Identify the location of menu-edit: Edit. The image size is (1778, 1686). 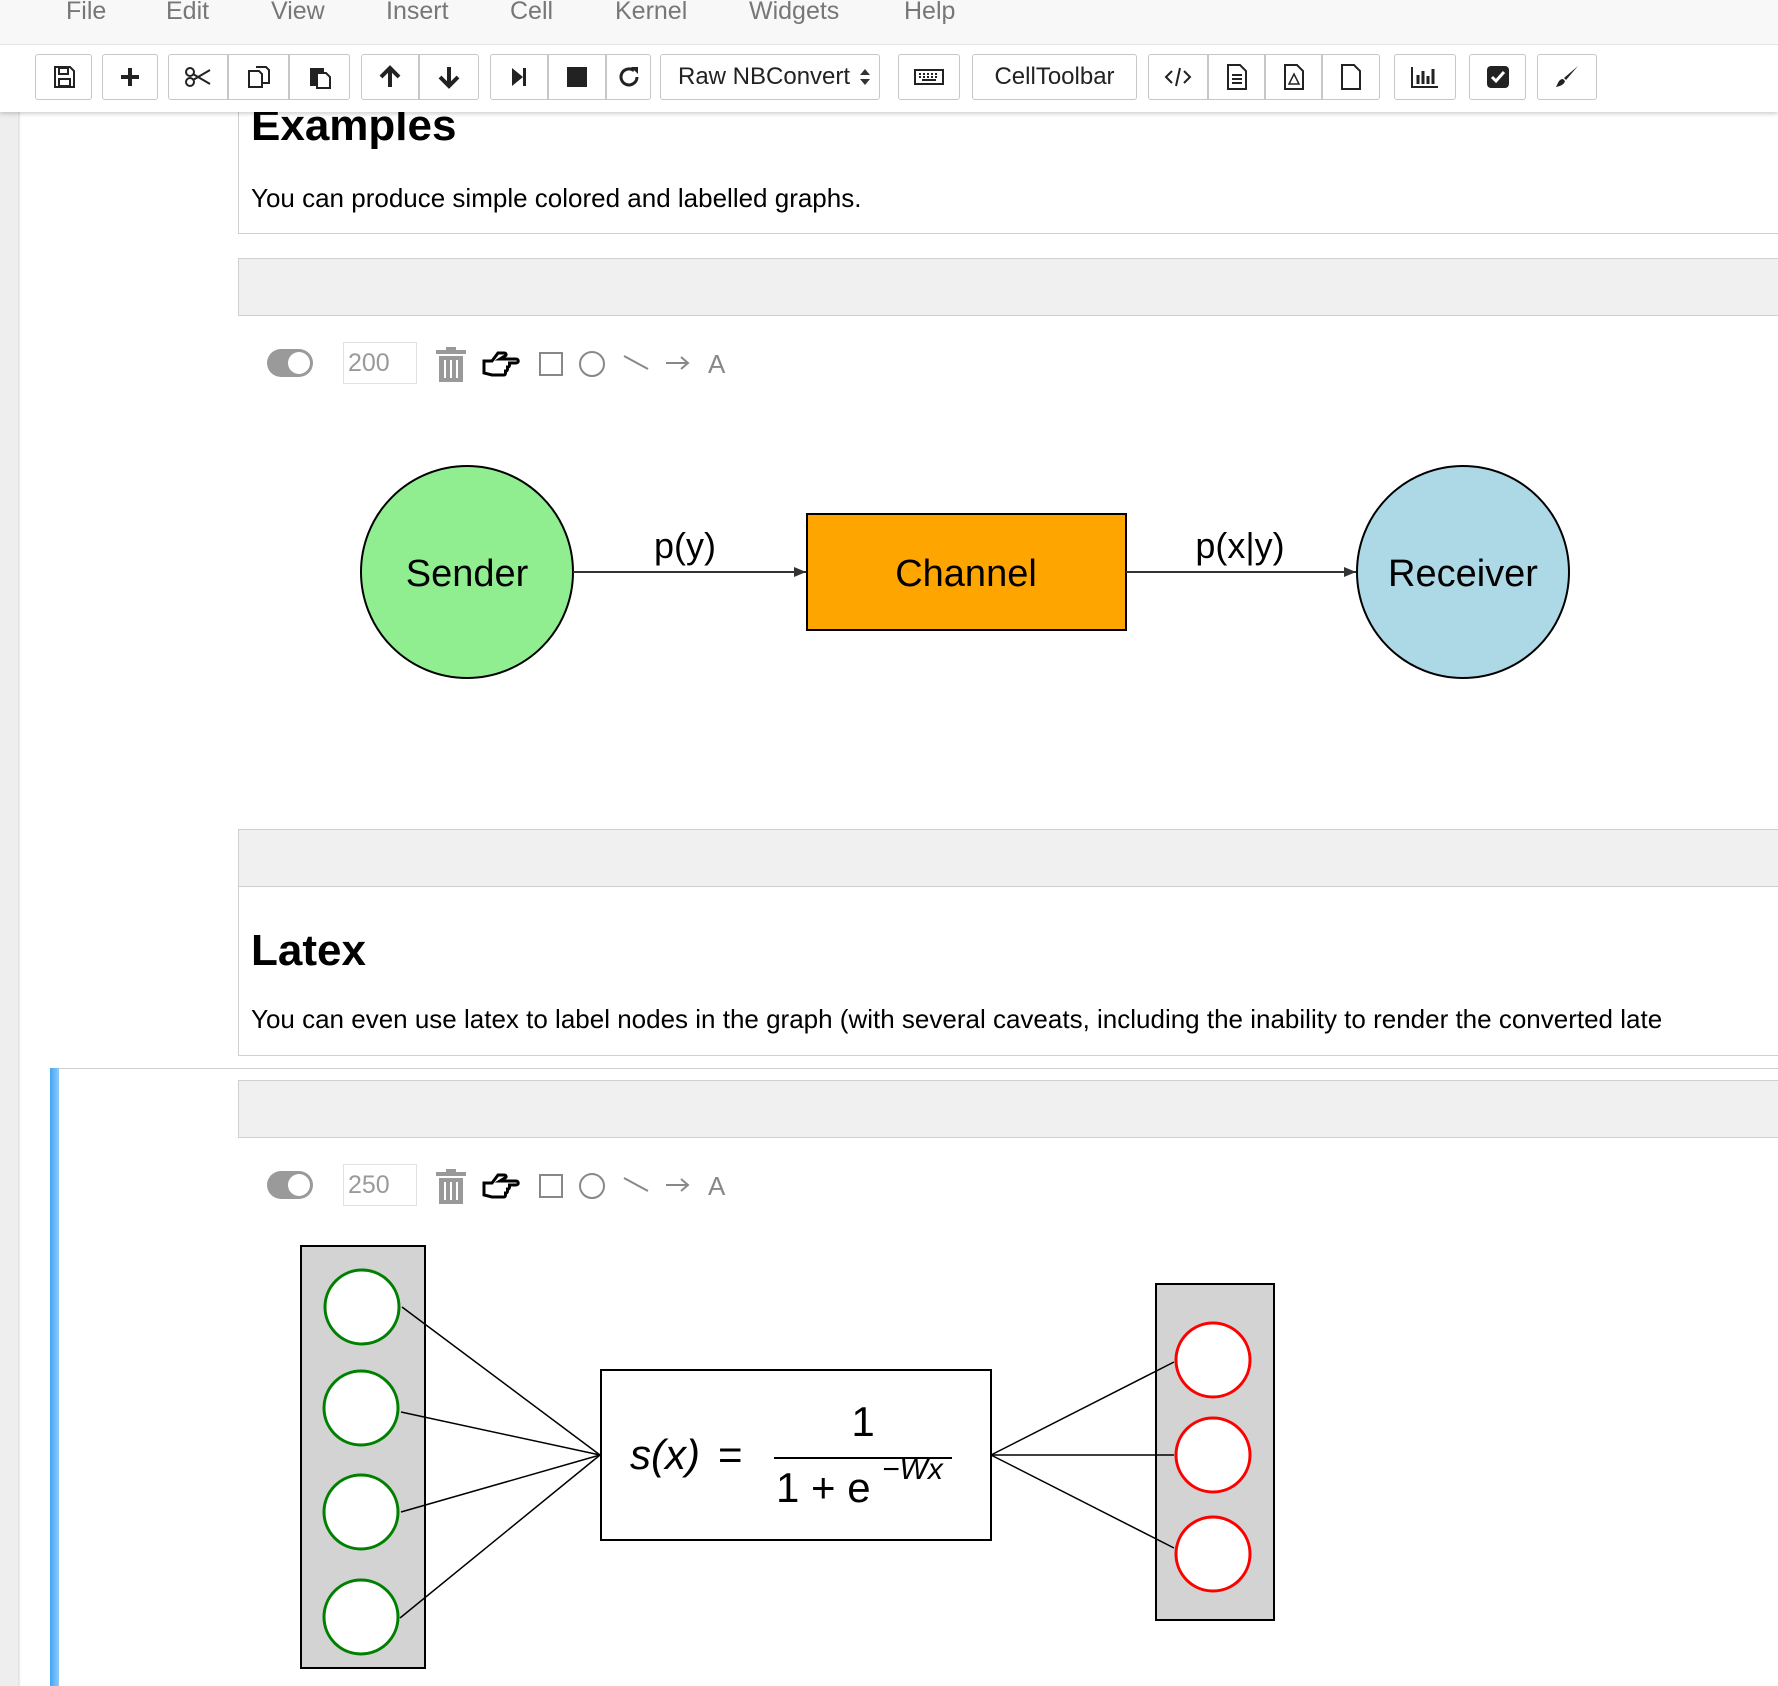
(187, 13).